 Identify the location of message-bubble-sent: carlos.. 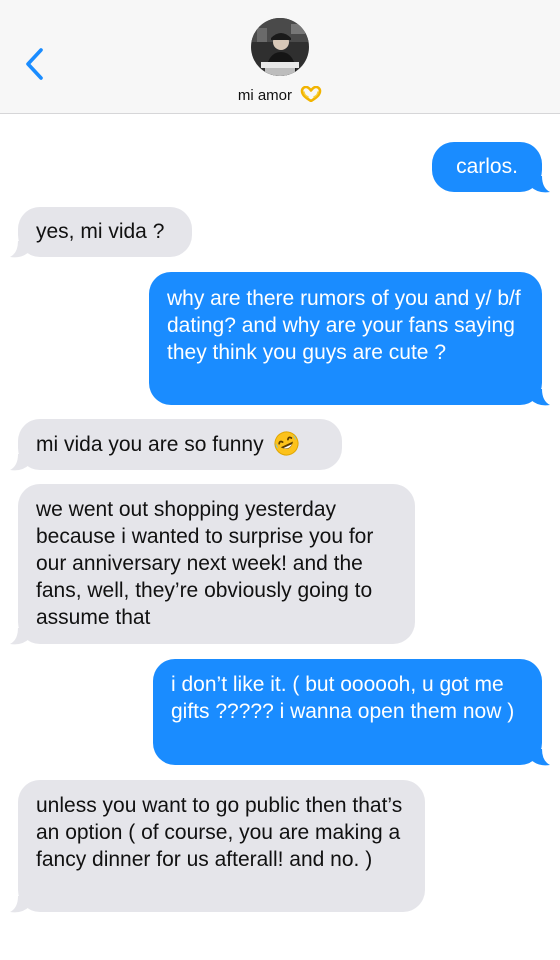
(487, 167).